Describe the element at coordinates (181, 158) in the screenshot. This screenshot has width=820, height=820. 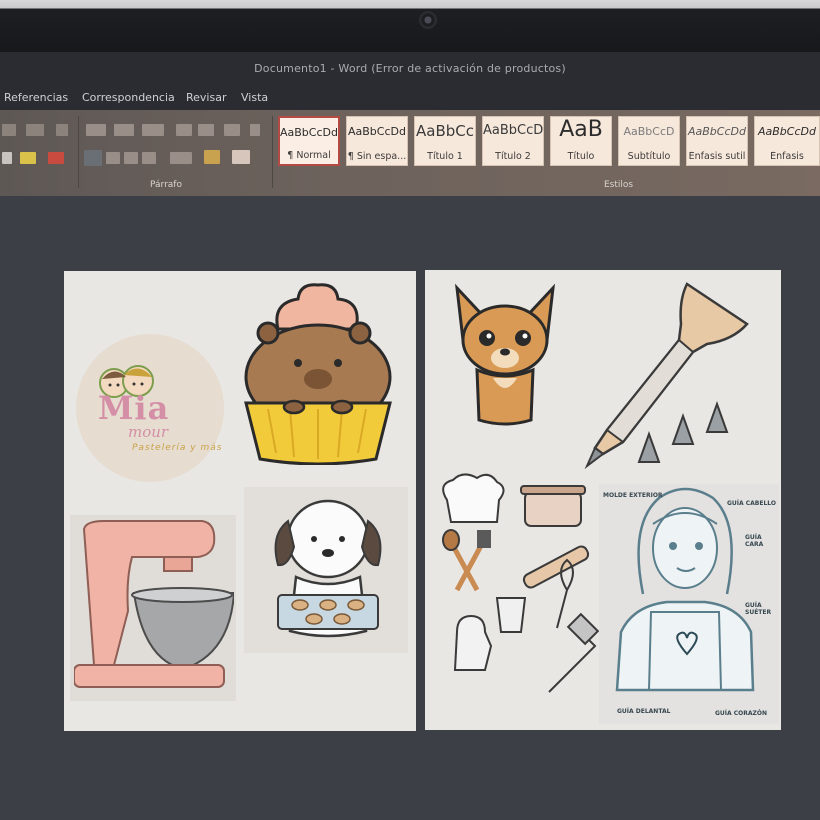
I see `line-spacing-icon` at that location.